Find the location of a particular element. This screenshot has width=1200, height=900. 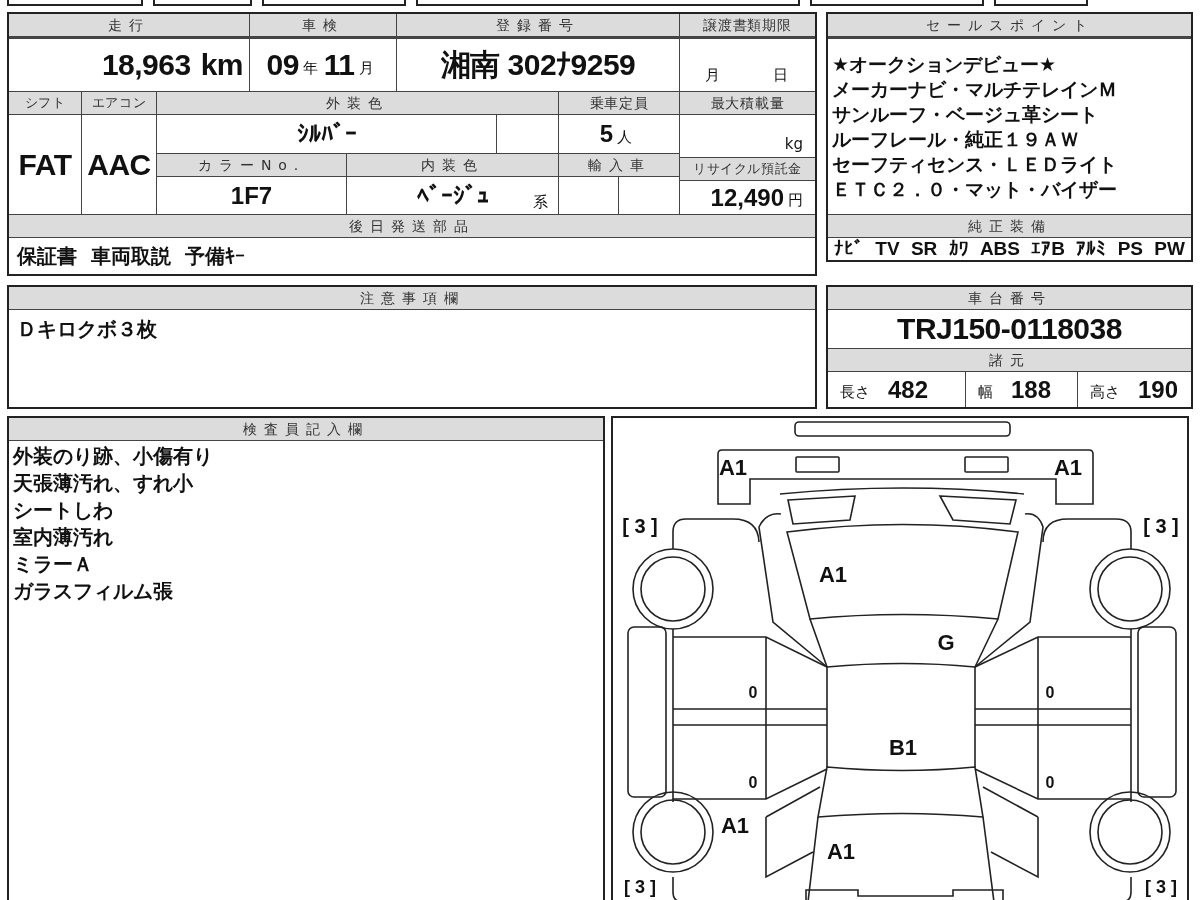

aircon-value: AAC is located at coordinates (119, 164).